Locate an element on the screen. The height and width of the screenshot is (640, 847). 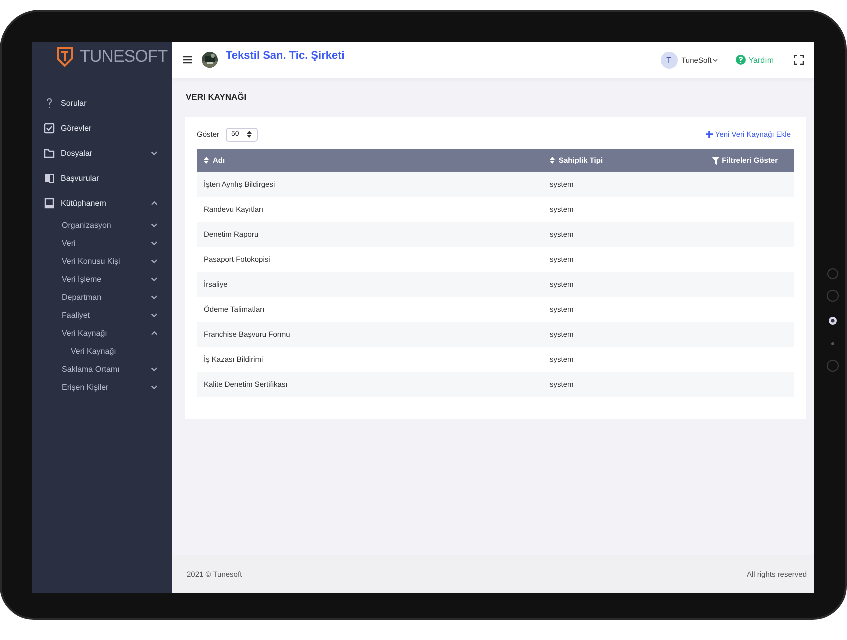
submenu-item: Faaliyet is located at coordinates (117, 315).